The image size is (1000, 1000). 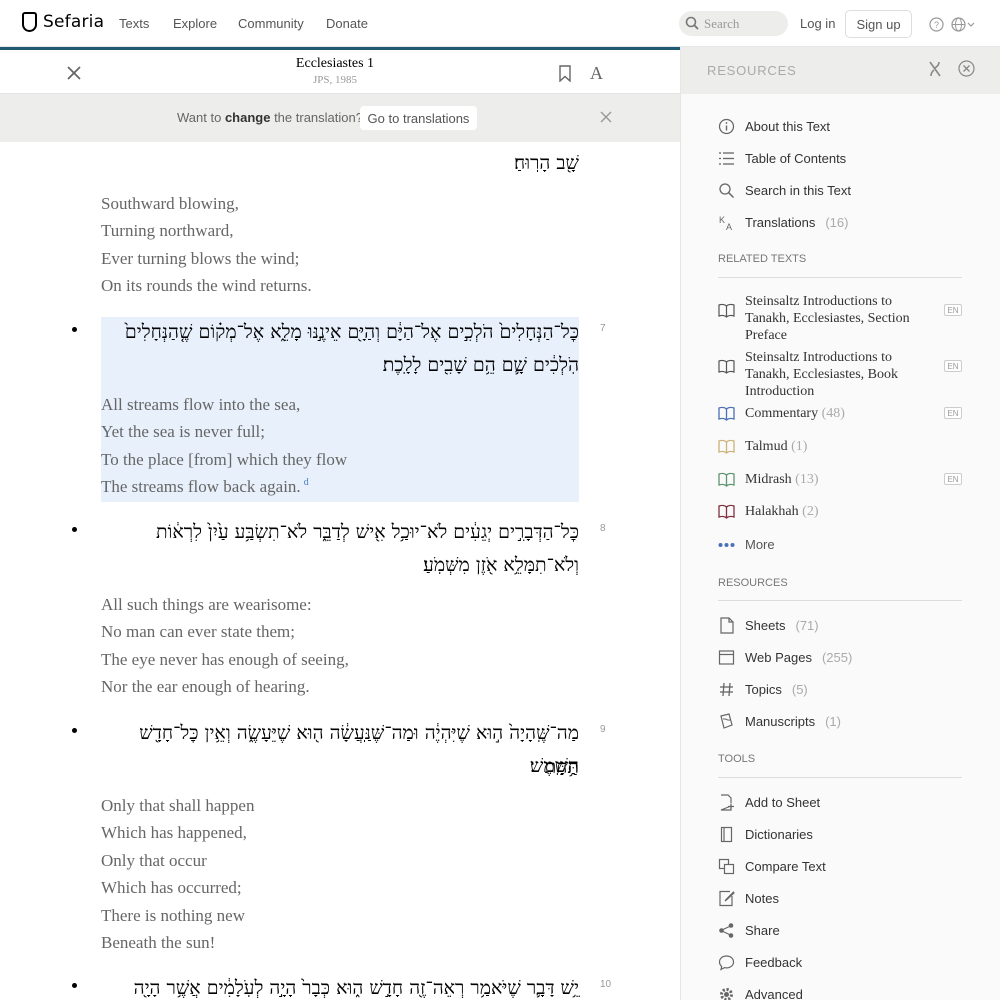 I want to click on topics-link: Topics (5), so click(x=763, y=689).